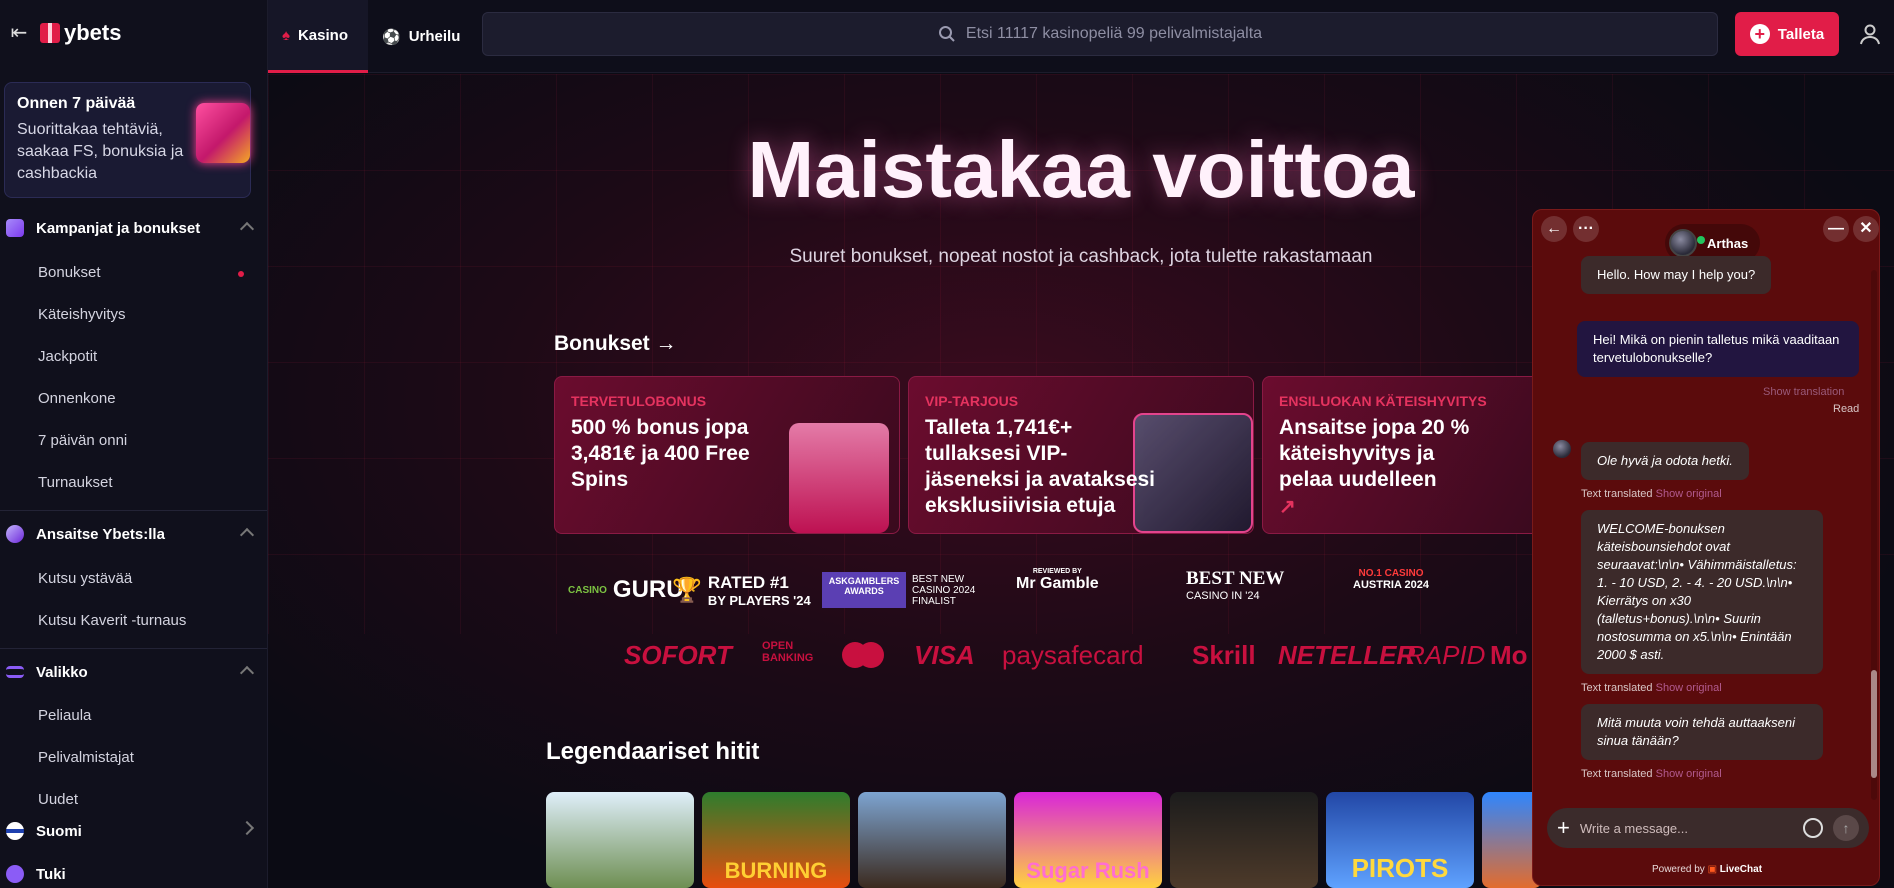 This screenshot has width=1894, height=888. Describe the element at coordinates (1836, 229) in the screenshot. I see `minimize-icon: —` at that location.